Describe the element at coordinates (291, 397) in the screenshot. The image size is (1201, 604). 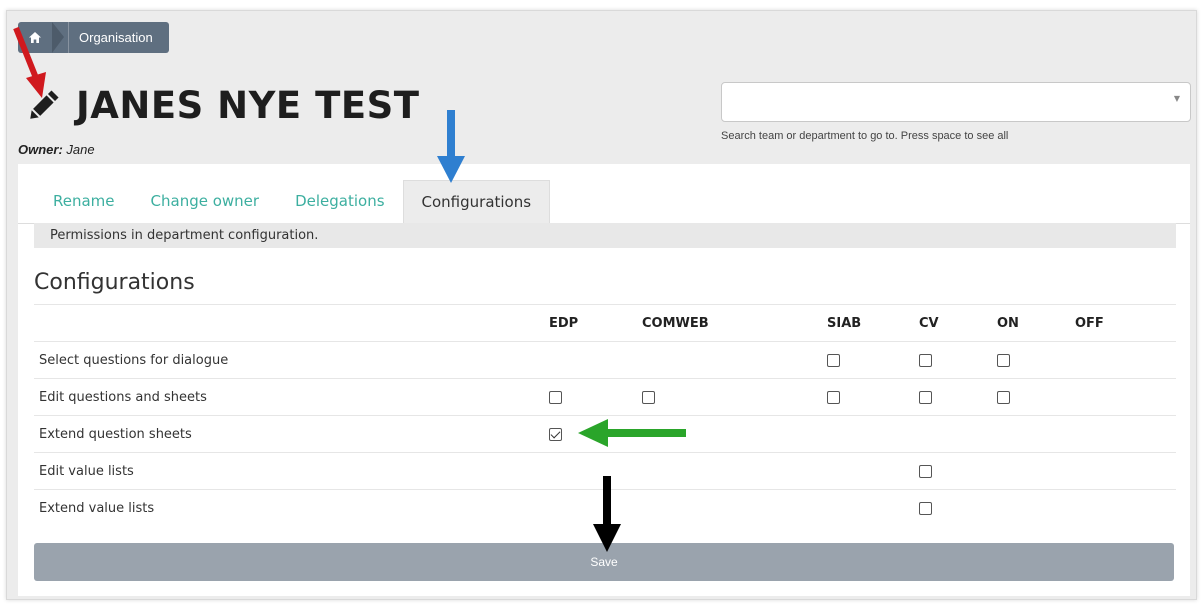
I see `row-label: Edit questions and sheets` at that location.